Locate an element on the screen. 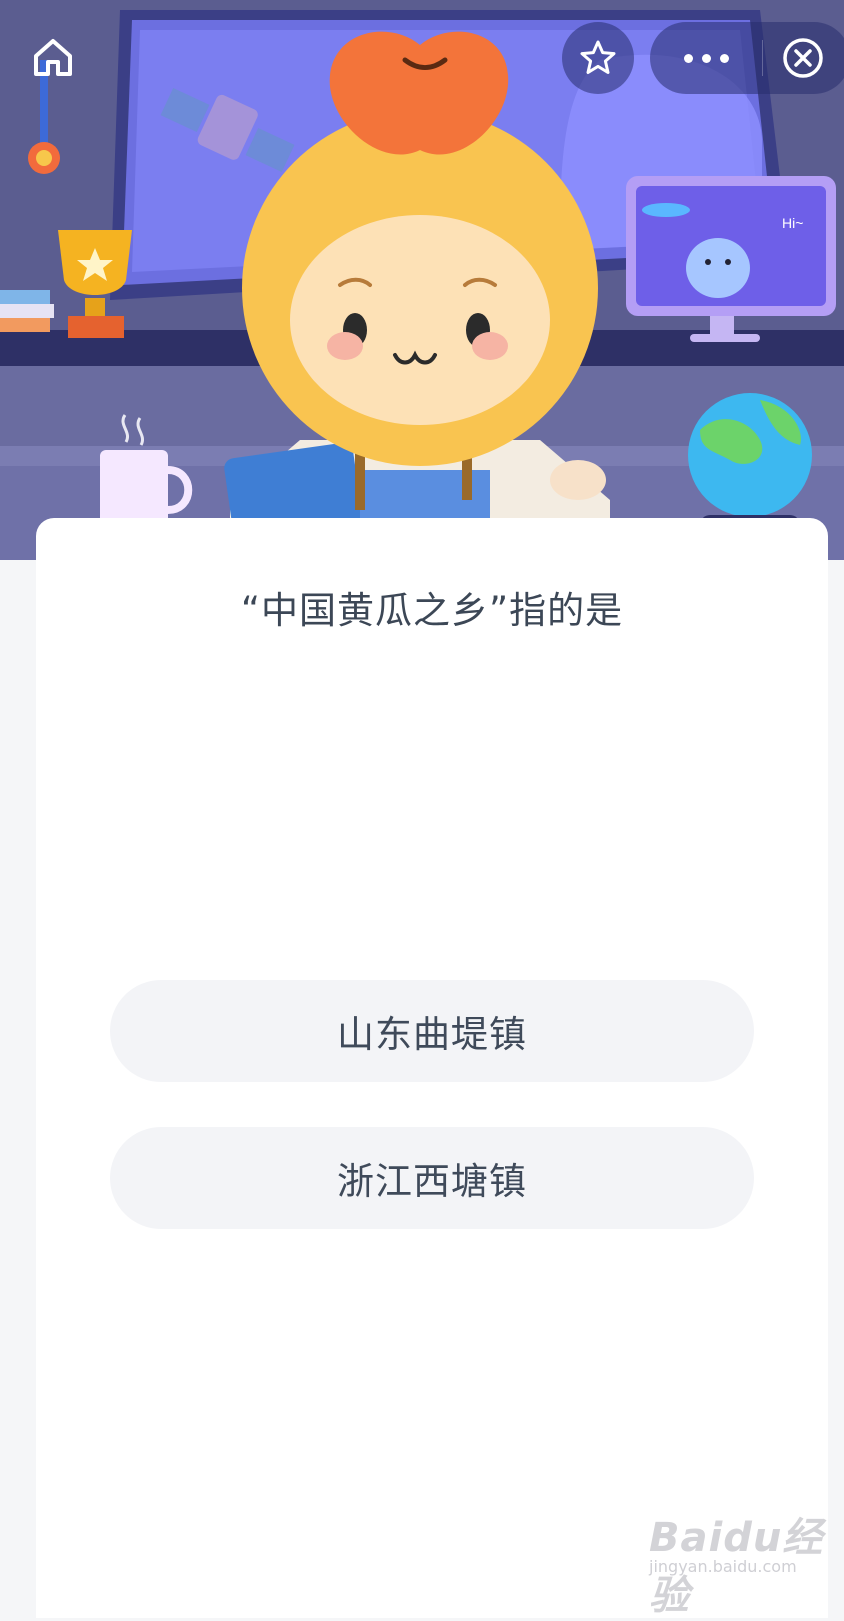 The image size is (844, 1621). favorite-button is located at coordinates (598, 58).